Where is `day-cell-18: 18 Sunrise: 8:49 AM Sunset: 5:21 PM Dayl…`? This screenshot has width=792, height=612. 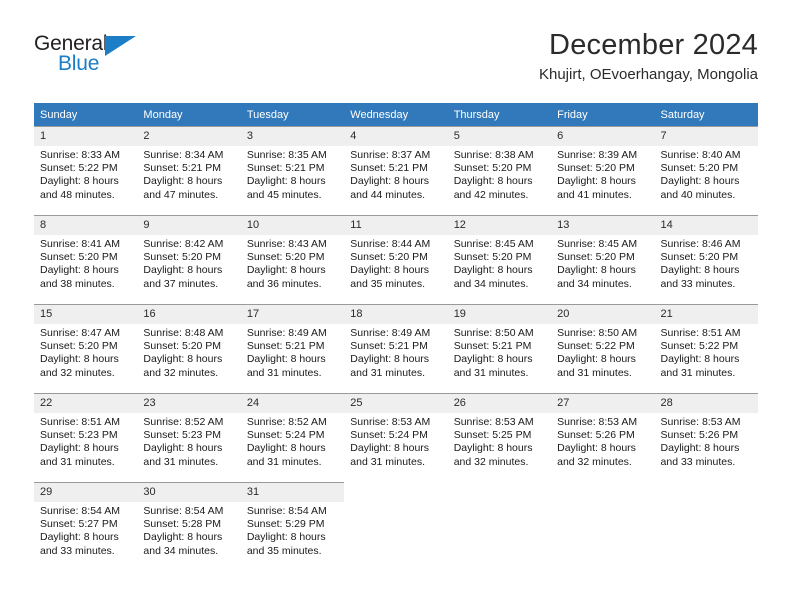
day-cell-18: 18 Sunrise: 8:49 AM Sunset: 5:21 PM Dayl… is located at coordinates (396, 348).